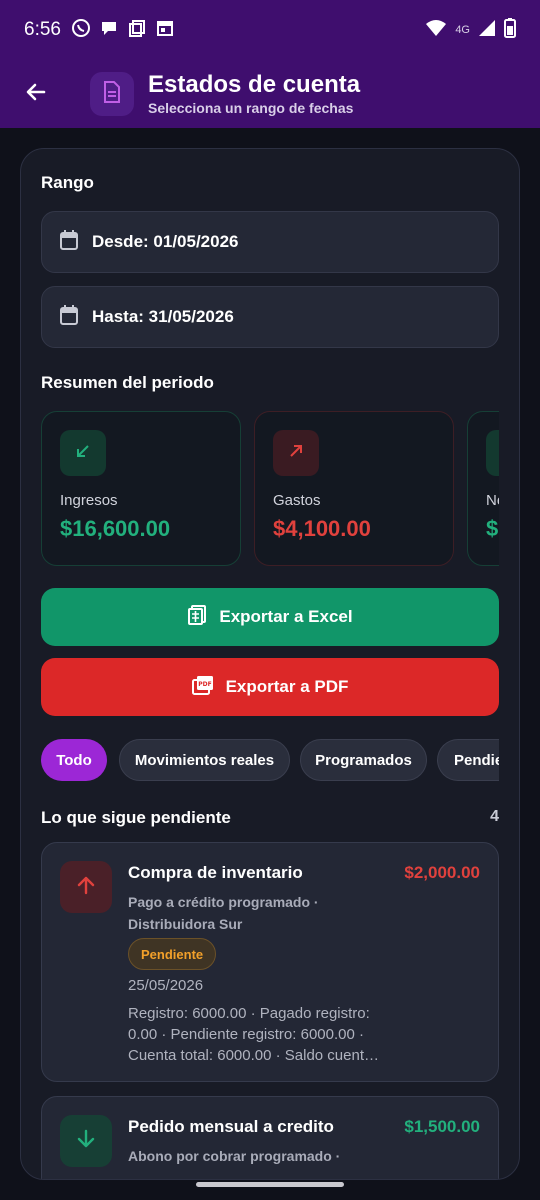 The image size is (540, 1200). I want to click on filter-chip-scheduled: Programados, so click(363, 760).